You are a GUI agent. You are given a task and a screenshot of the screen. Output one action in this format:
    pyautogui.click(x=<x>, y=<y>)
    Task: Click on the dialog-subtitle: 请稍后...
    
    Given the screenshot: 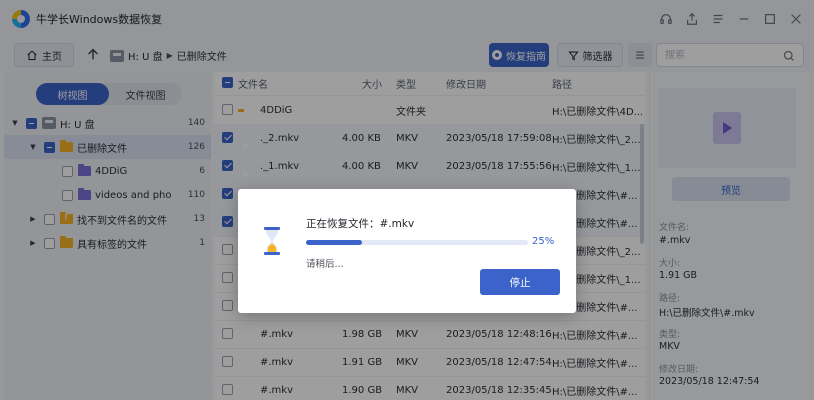 What is the action you would take?
    pyautogui.click(x=325, y=264)
    